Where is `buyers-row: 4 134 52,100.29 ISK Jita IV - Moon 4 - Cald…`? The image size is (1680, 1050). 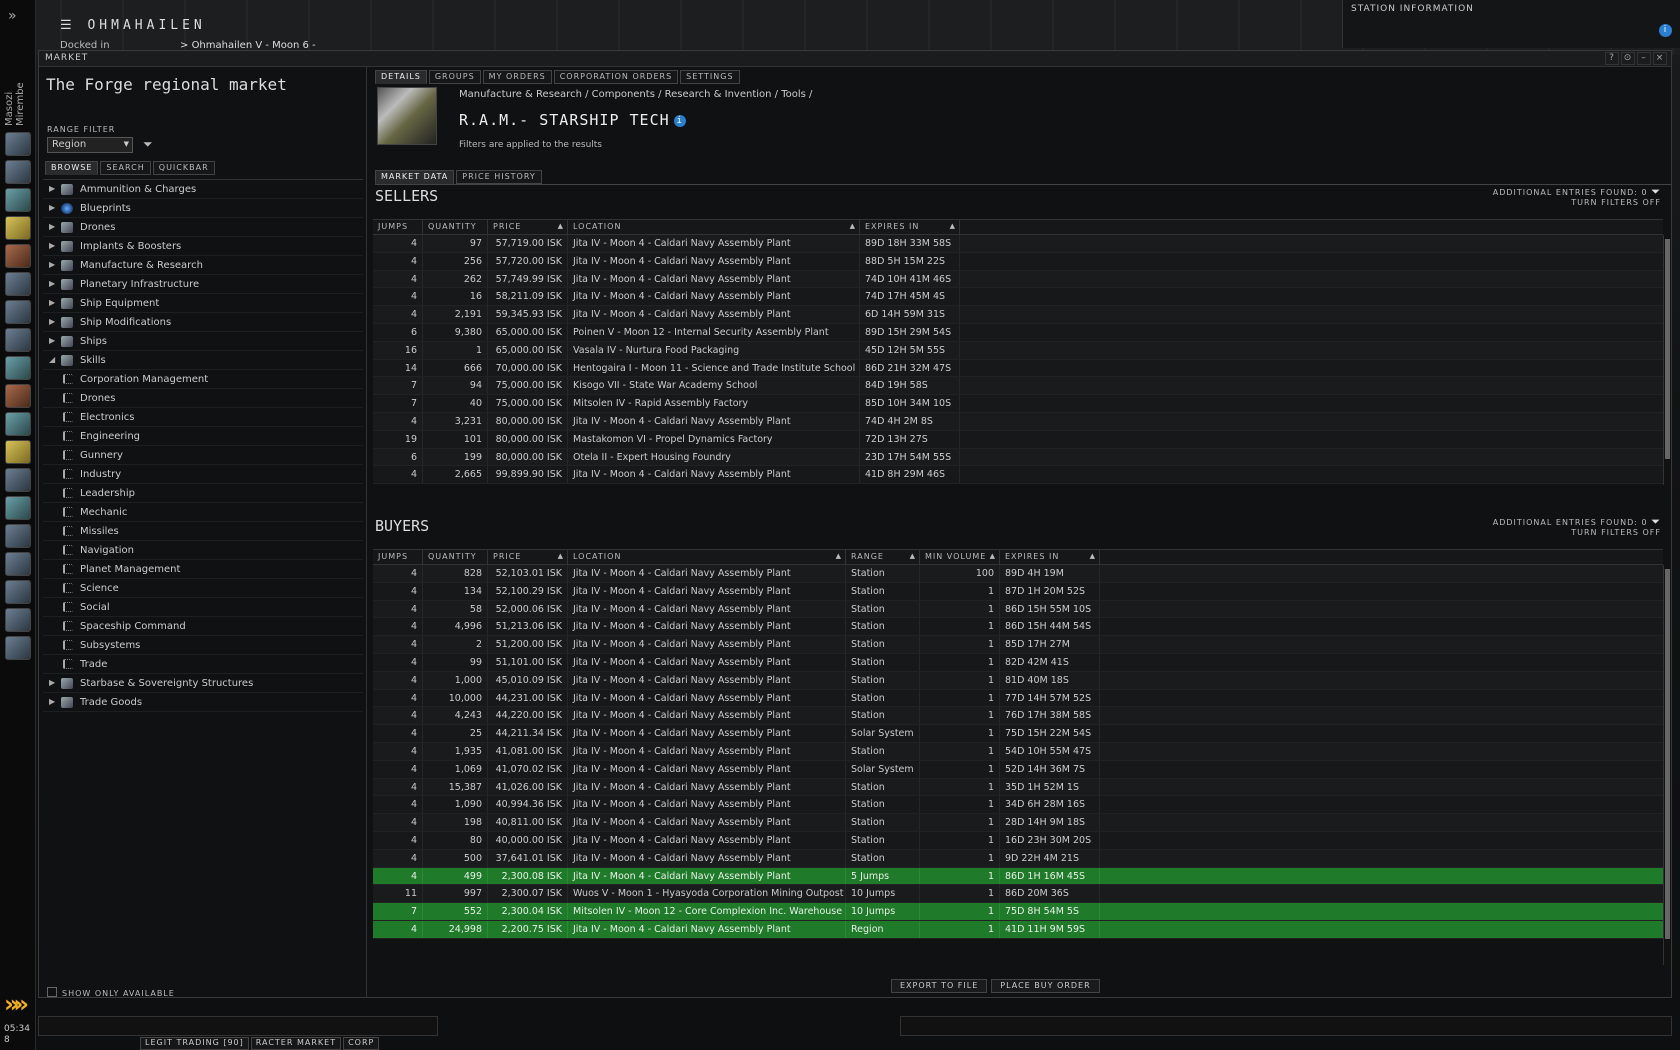 buyers-row: 4 134 52,100.29 ISK Jita IV - Moon 4 - Cald… is located at coordinates (1018, 591).